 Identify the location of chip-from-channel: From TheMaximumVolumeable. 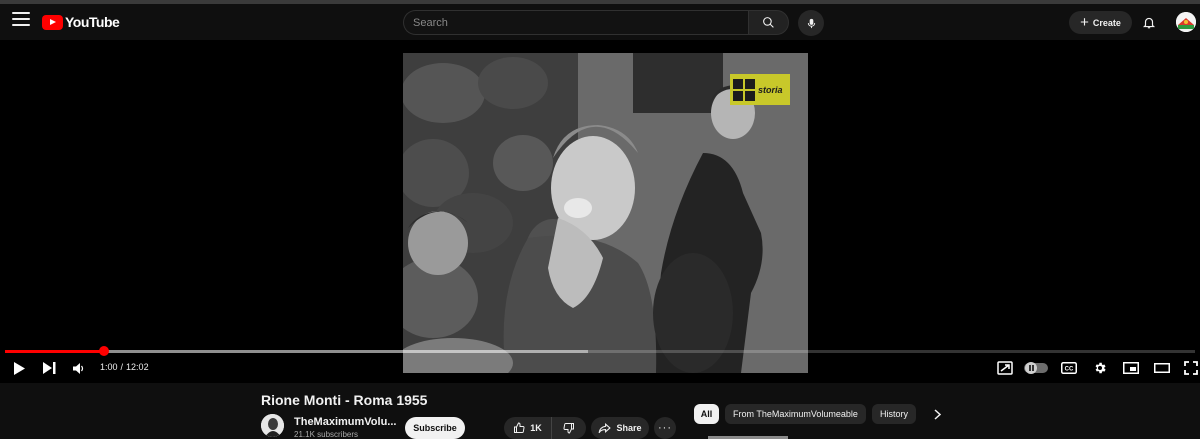
(795, 414).